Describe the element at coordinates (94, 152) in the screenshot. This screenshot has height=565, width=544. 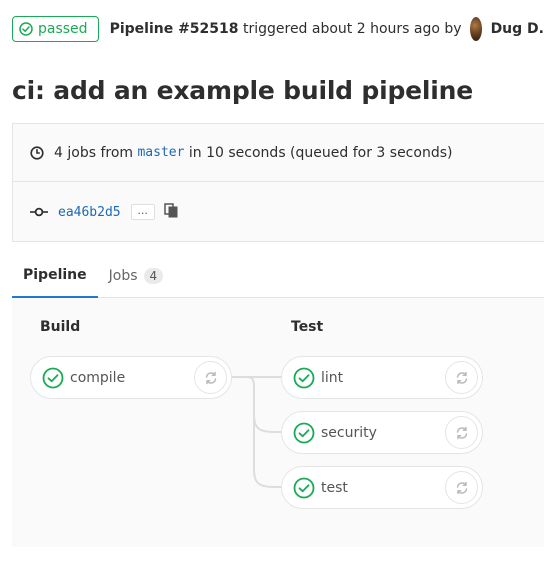
I see `jobs-count-text: 4 jobs from` at that location.